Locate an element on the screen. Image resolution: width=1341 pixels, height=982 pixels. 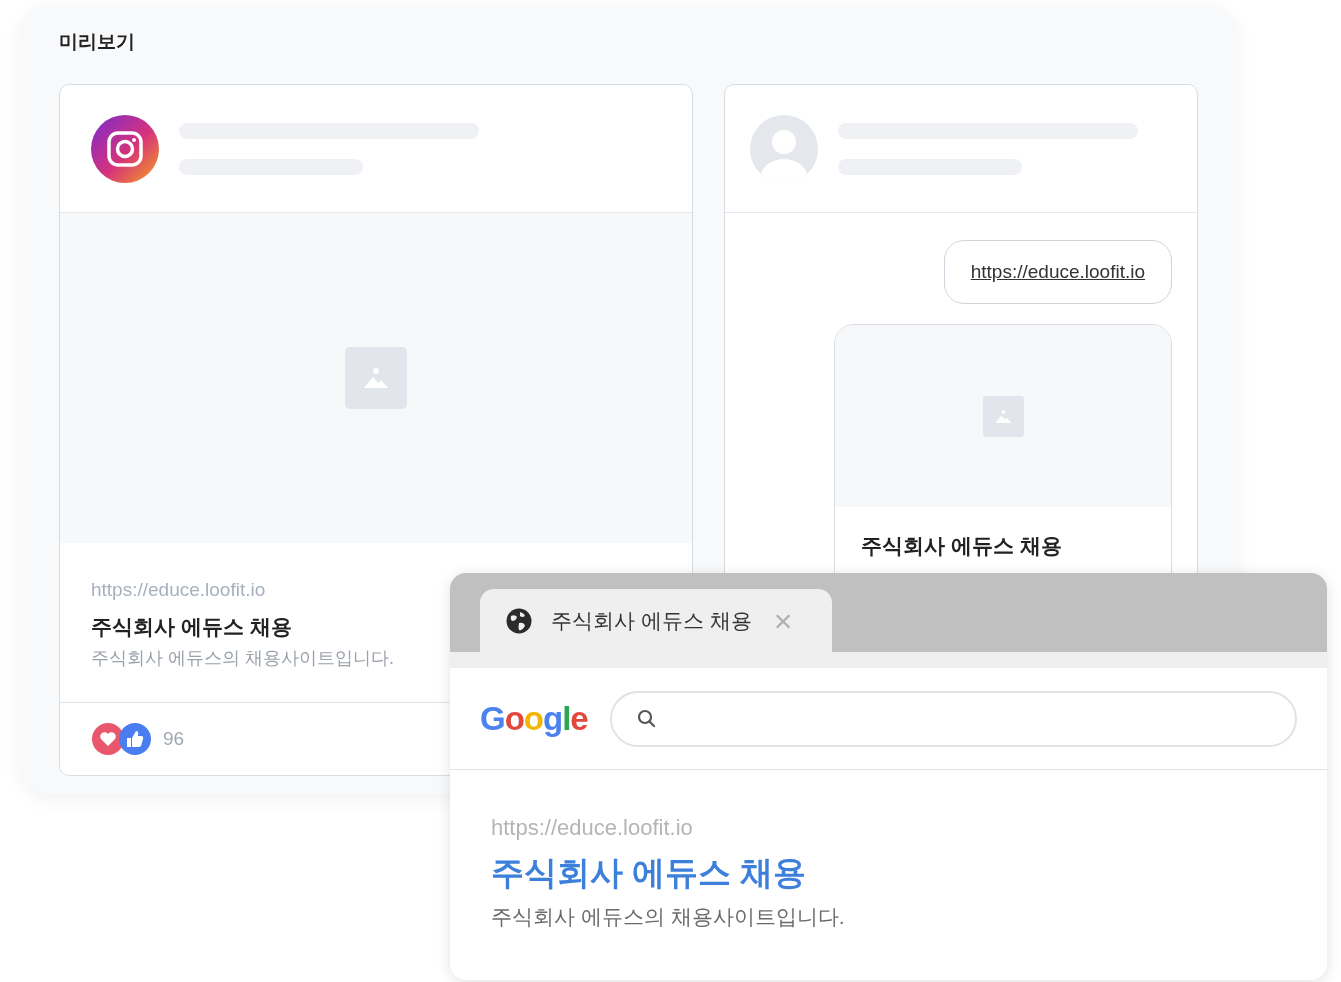
tab-title: 주식회사 에듀스 채용 is located at coordinates (651, 620).